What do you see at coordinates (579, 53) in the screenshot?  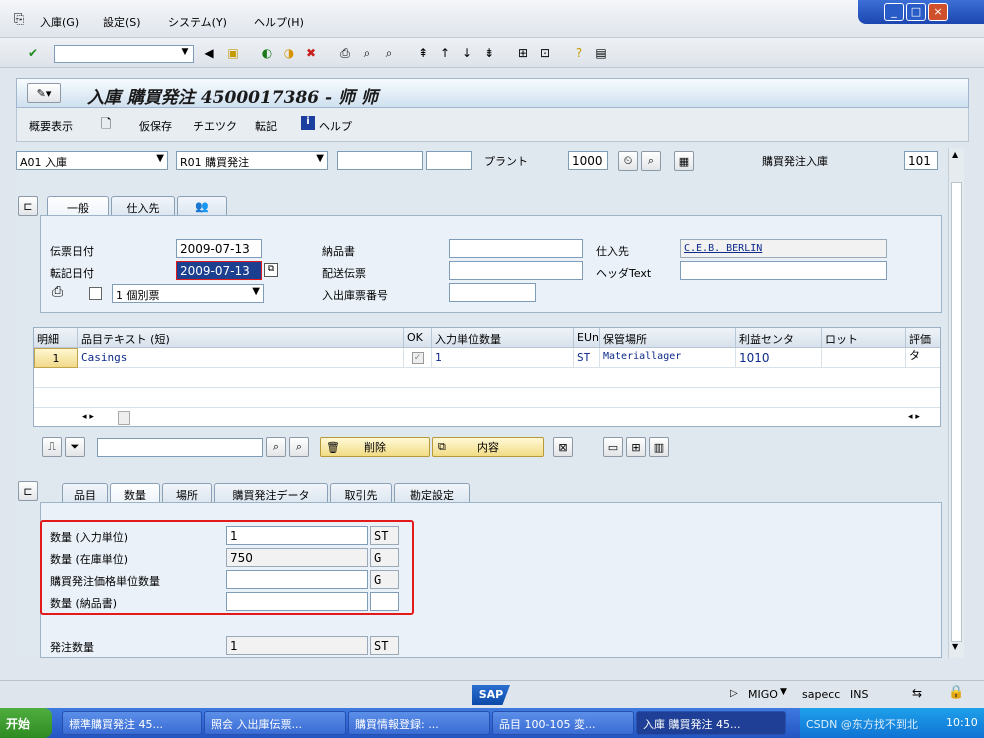 I see `help-icon: ?` at bounding box center [579, 53].